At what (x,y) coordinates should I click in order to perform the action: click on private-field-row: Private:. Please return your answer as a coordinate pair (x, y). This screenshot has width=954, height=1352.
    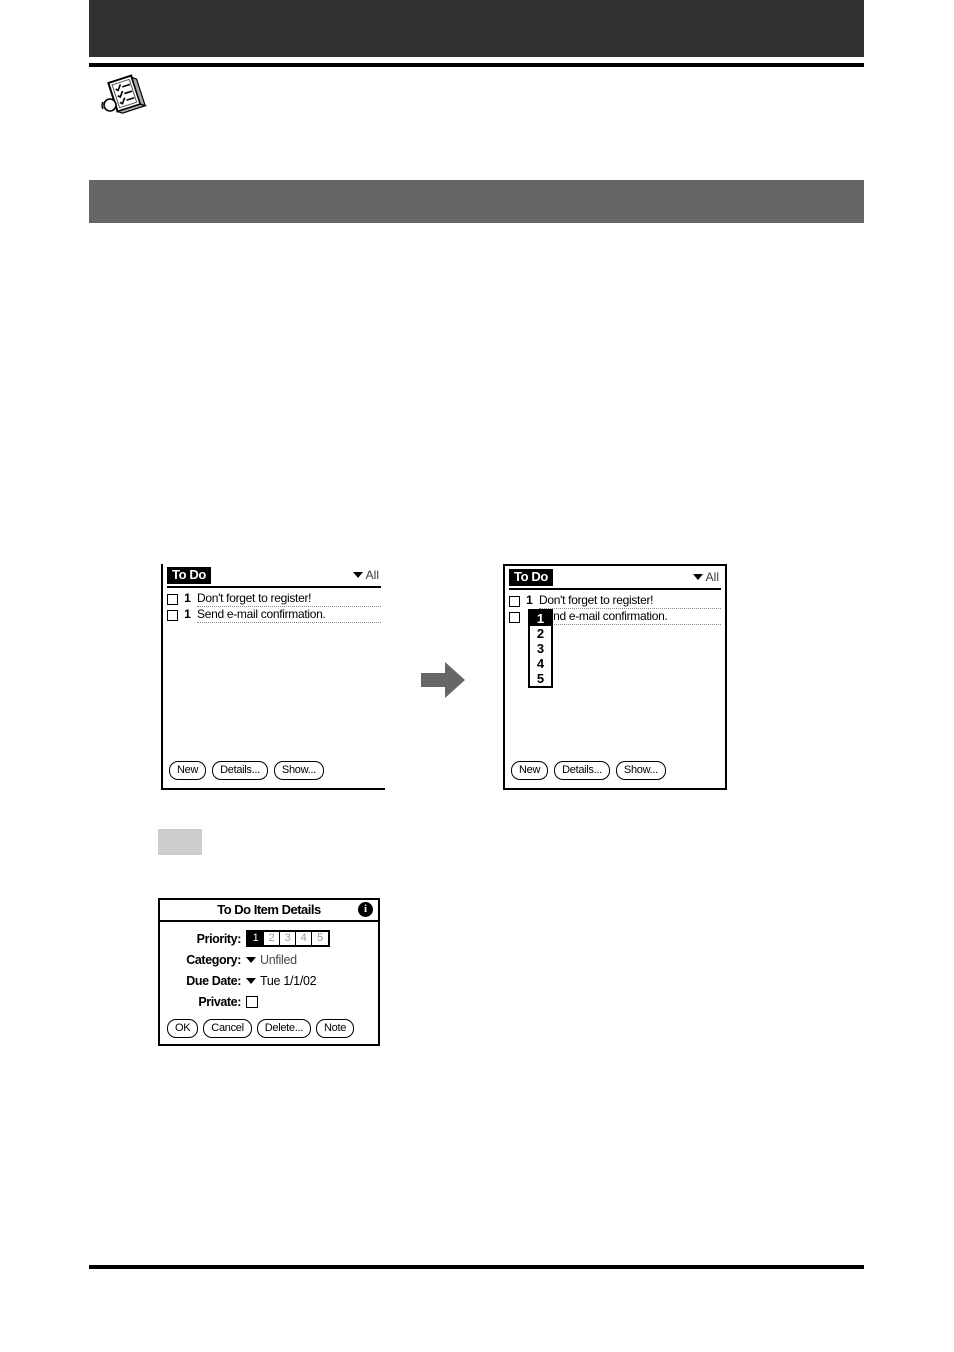
    Looking at the image, I should click on (269, 1001).